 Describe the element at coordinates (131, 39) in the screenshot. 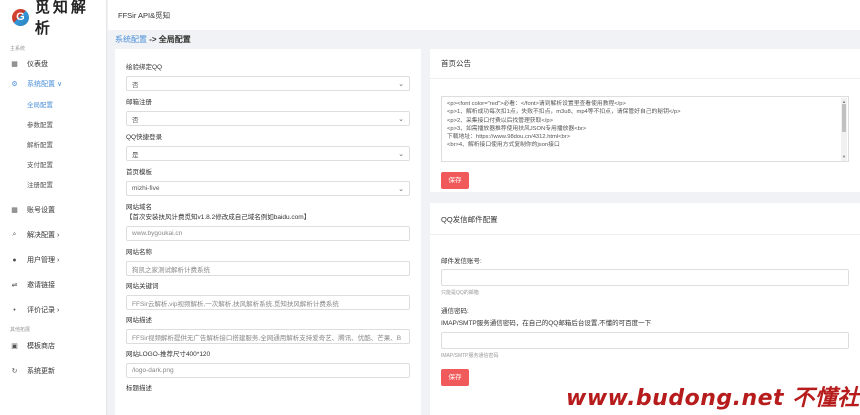

I see `breadcrumb-link: 系统配置` at that location.